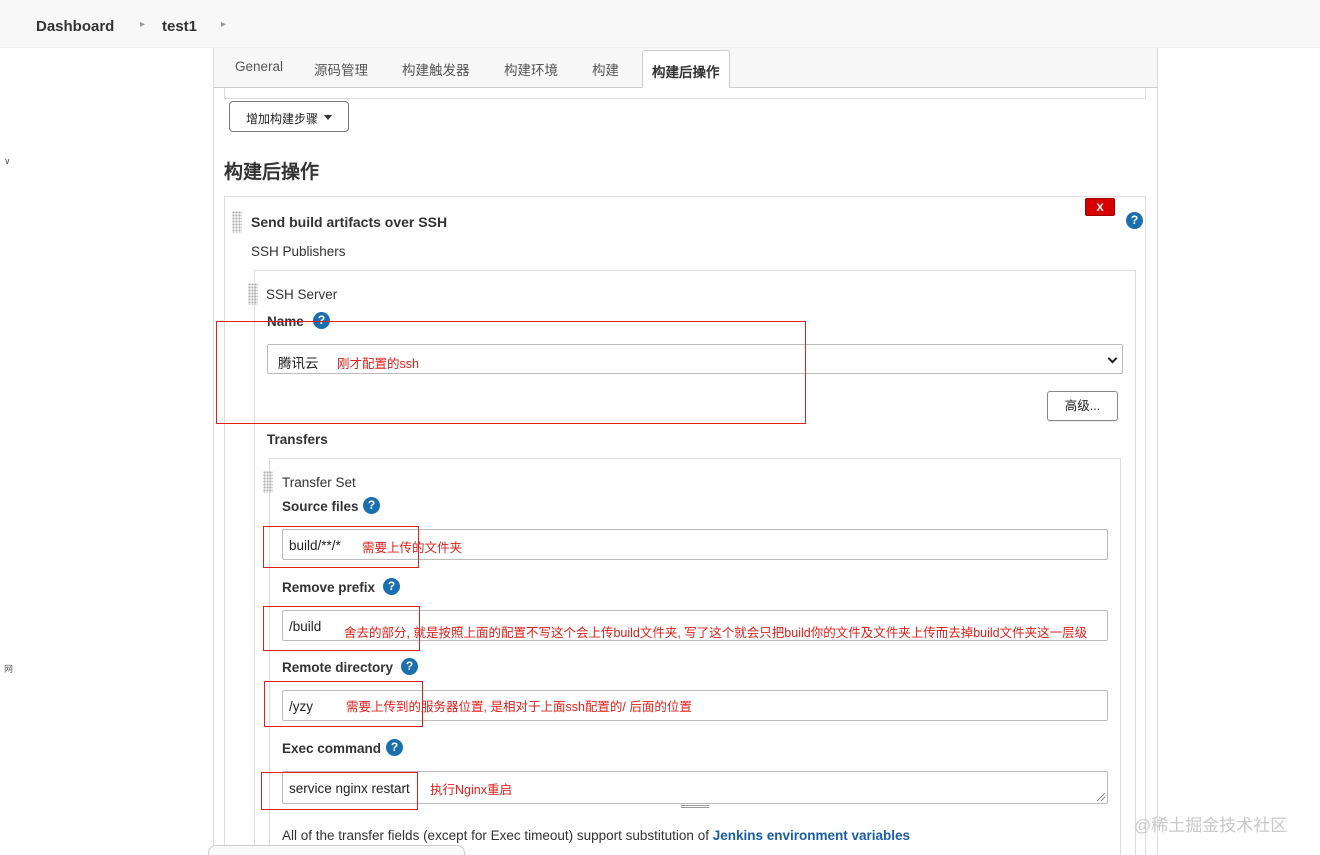 This screenshot has width=1320, height=855. I want to click on annotation-exec-note: 执行Nginx重启, so click(471, 790).